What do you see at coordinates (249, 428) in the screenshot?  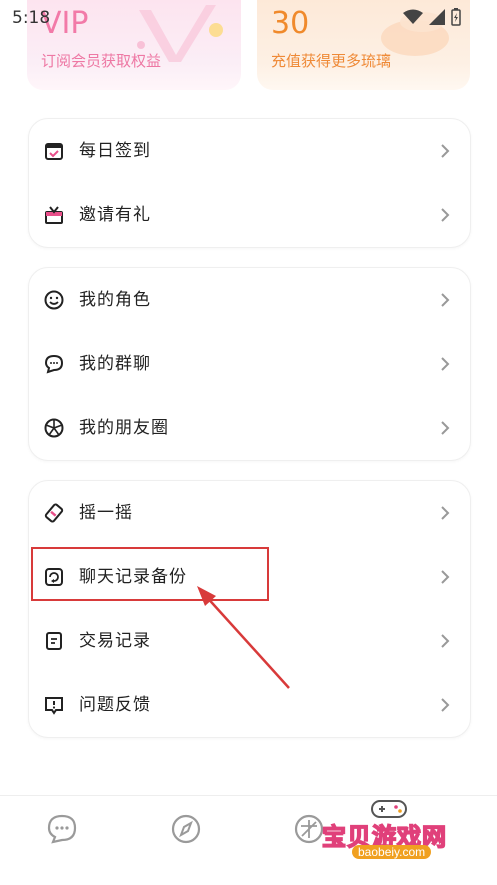 I see `menu-item-my-moments: 我的朋友圈` at bounding box center [249, 428].